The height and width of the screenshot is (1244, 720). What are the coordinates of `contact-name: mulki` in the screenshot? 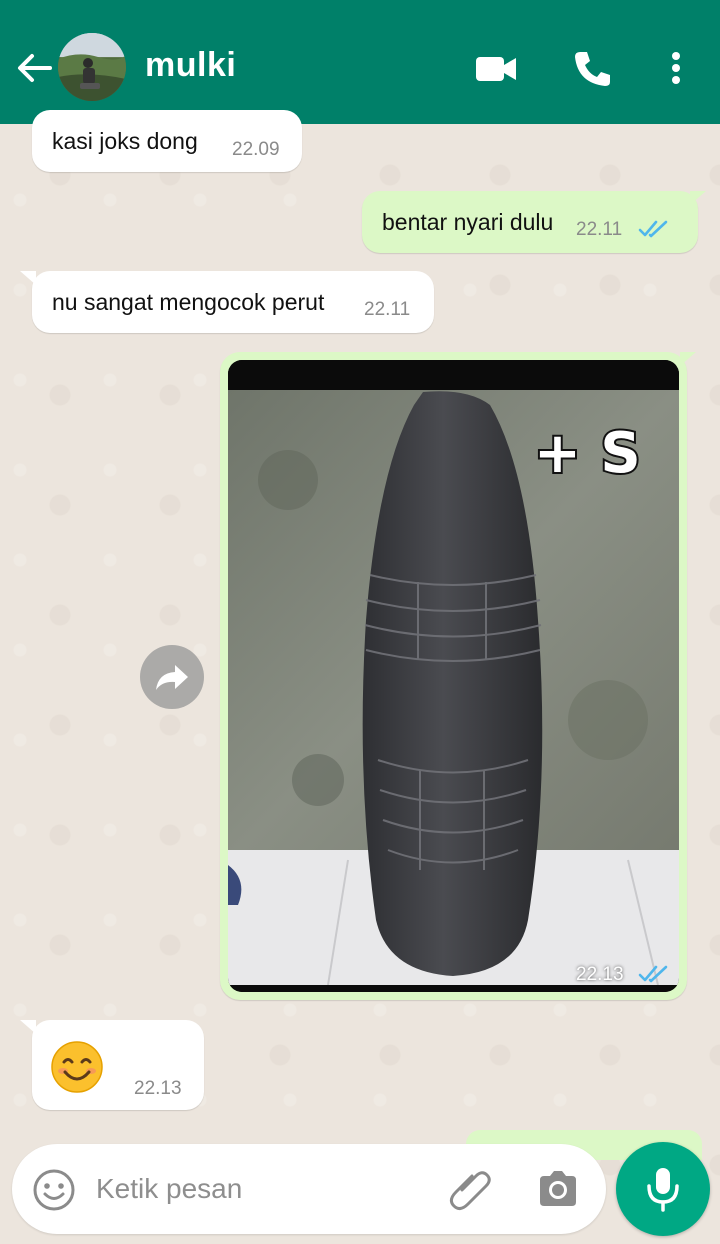 It's located at (190, 65).